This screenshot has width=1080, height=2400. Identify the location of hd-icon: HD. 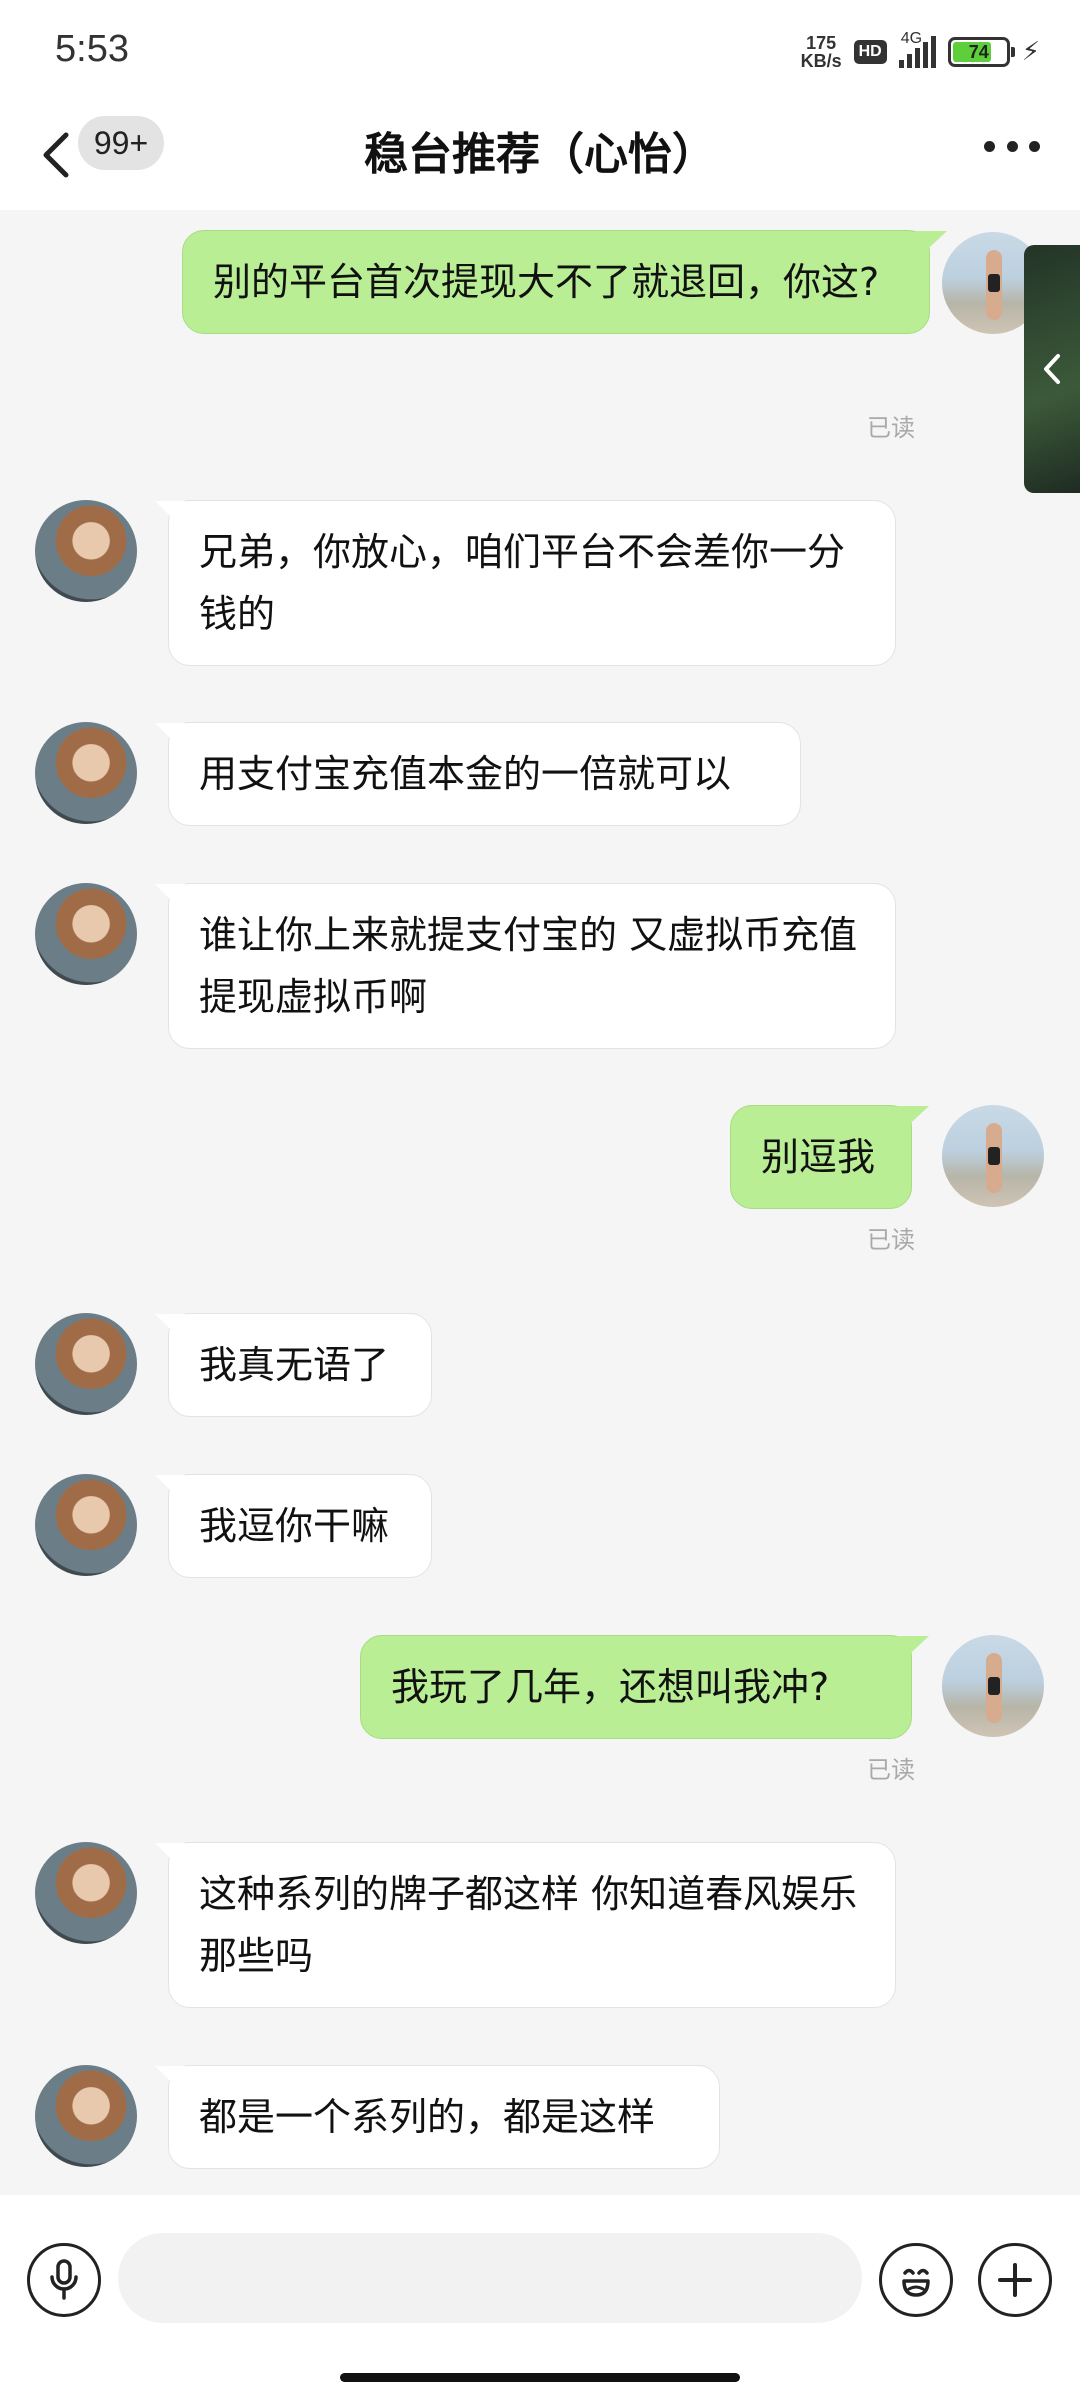
(870, 52).